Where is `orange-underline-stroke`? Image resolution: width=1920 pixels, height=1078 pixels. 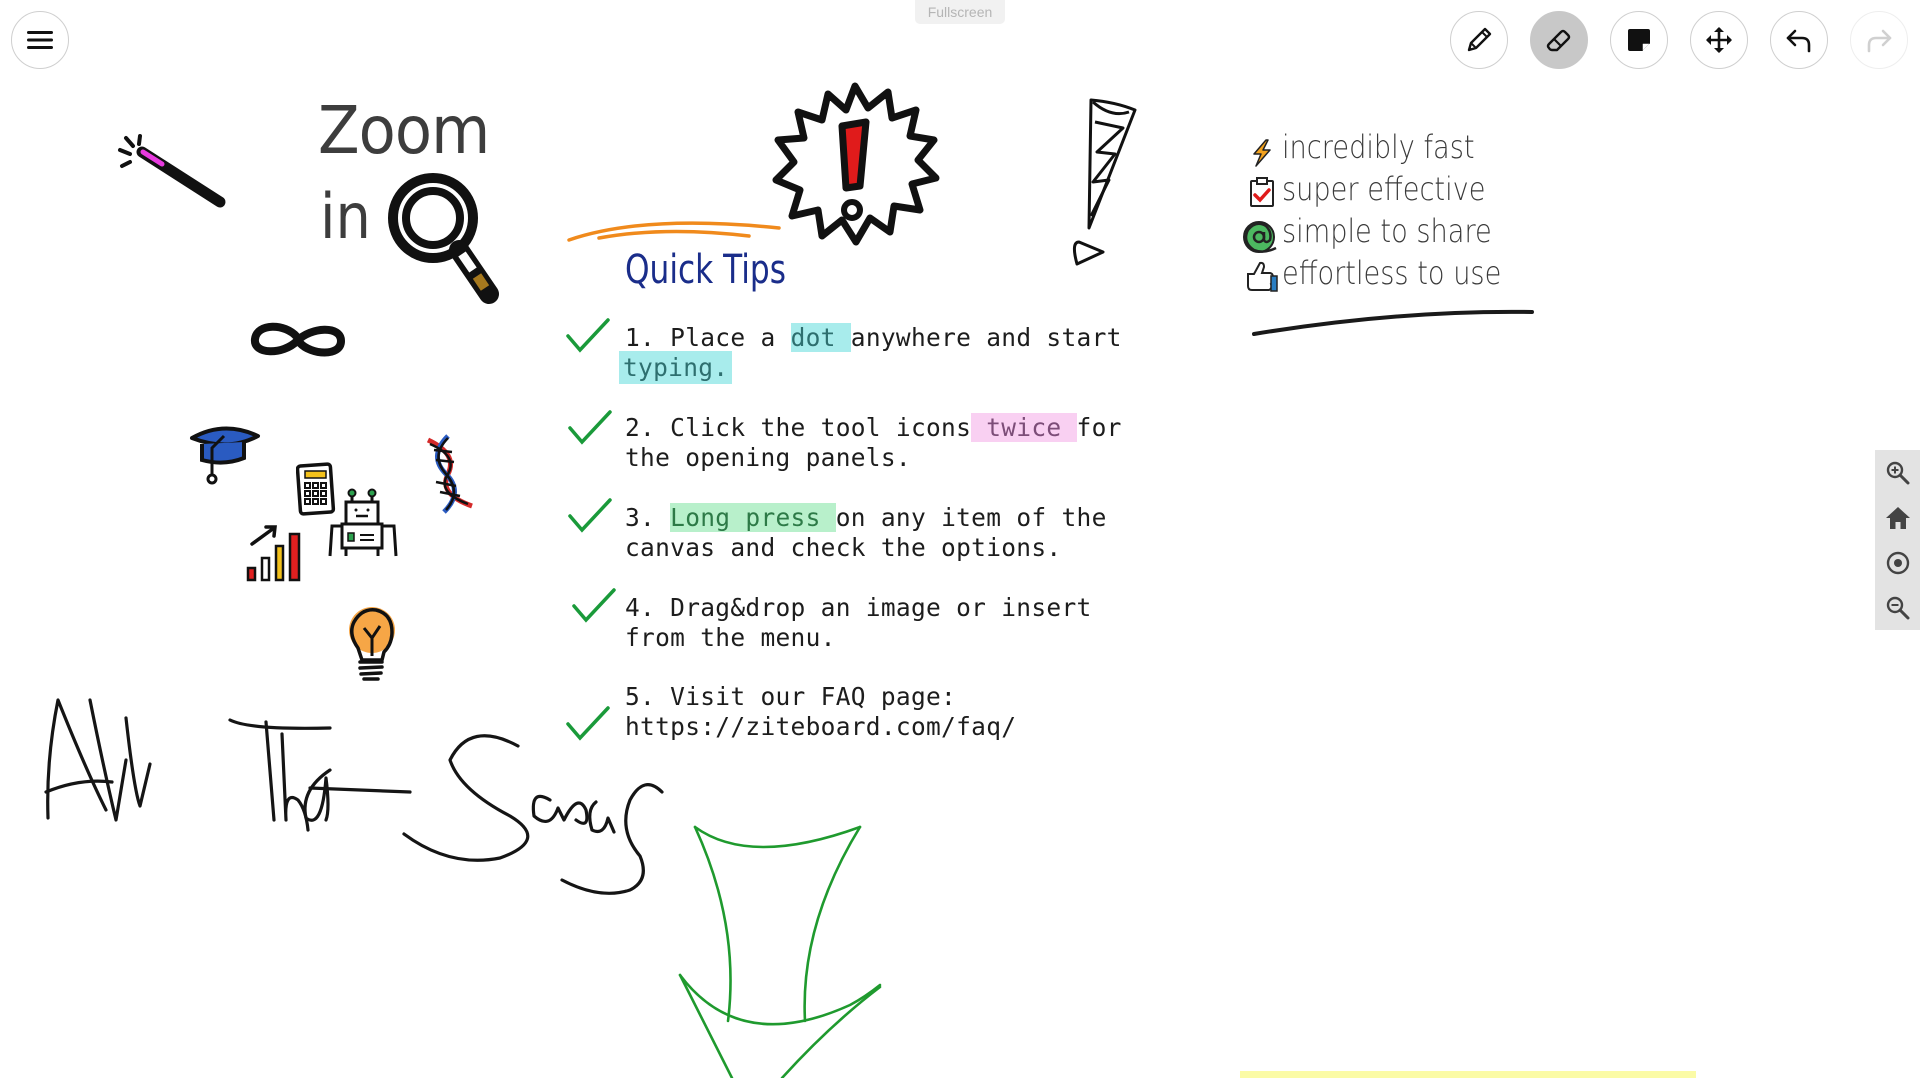
orange-underline-stroke is located at coordinates (674, 231).